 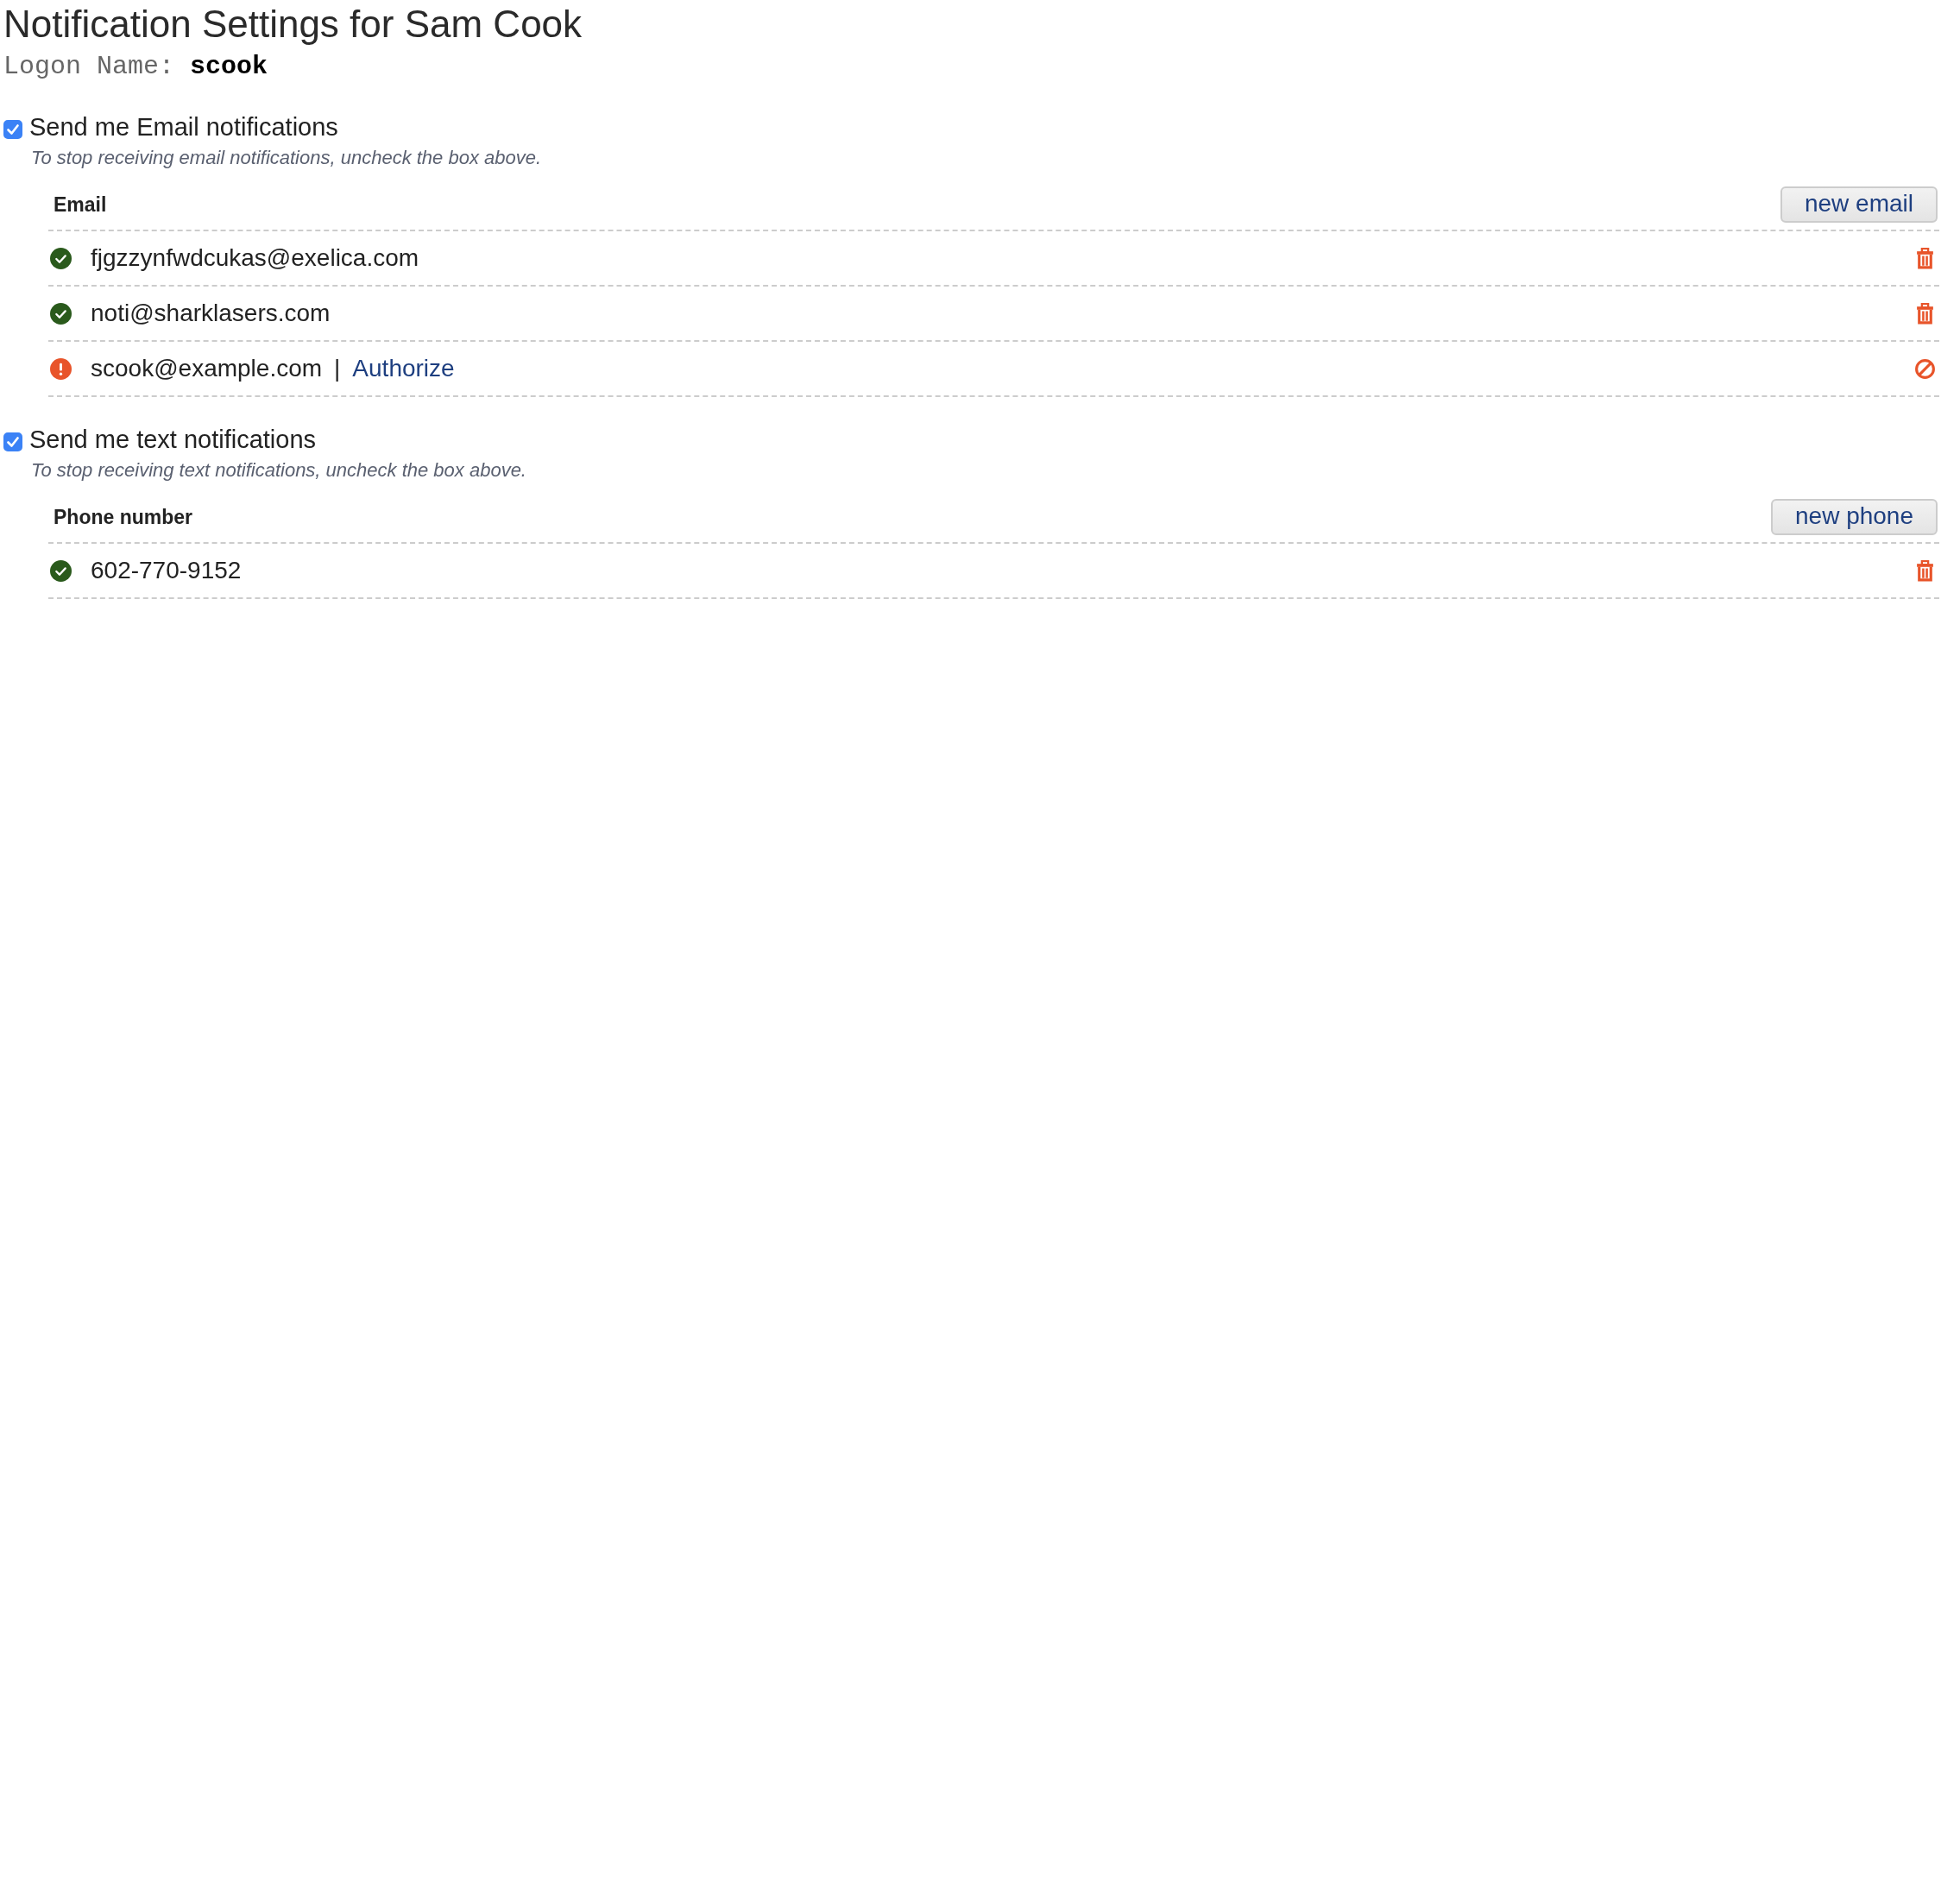 What do you see at coordinates (89, 66) in the screenshot?
I see `logon-label: Logon Name:` at bounding box center [89, 66].